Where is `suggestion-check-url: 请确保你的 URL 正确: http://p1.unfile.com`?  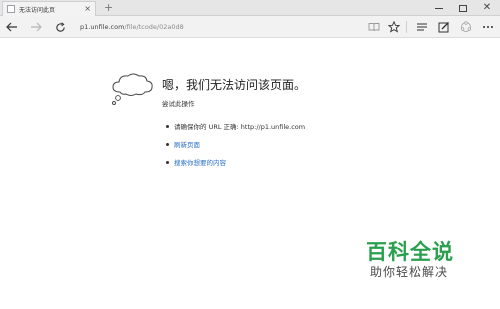
suggestion-check-url: 请确保你的 URL 正确: http://p1.unfile.com is located at coordinates (235, 126).